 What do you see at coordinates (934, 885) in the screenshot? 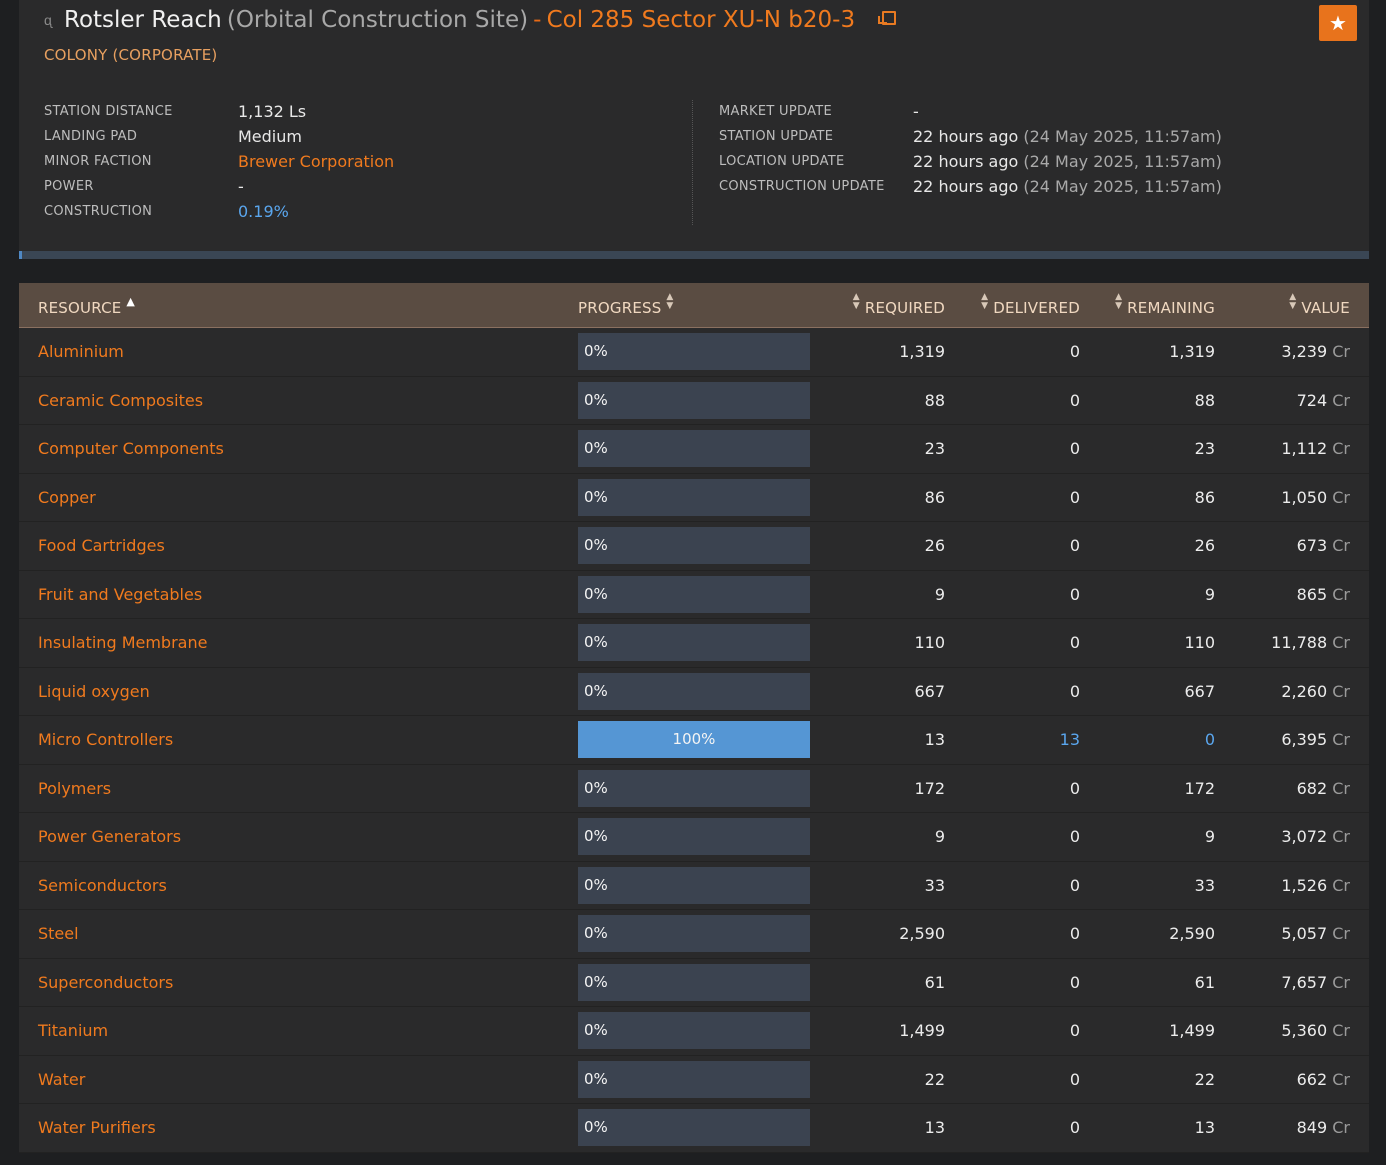
I see `required-value: 33` at bounding box center [934, 885].